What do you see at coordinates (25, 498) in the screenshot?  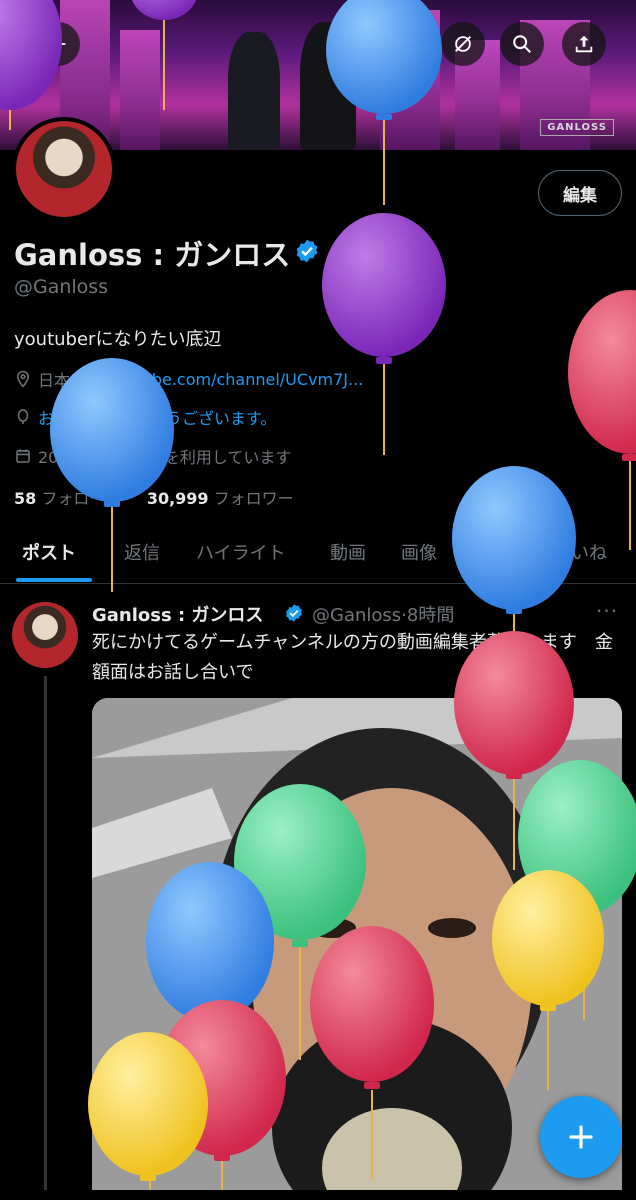 I see `following-count: 58` at bounding box center [25, 498].